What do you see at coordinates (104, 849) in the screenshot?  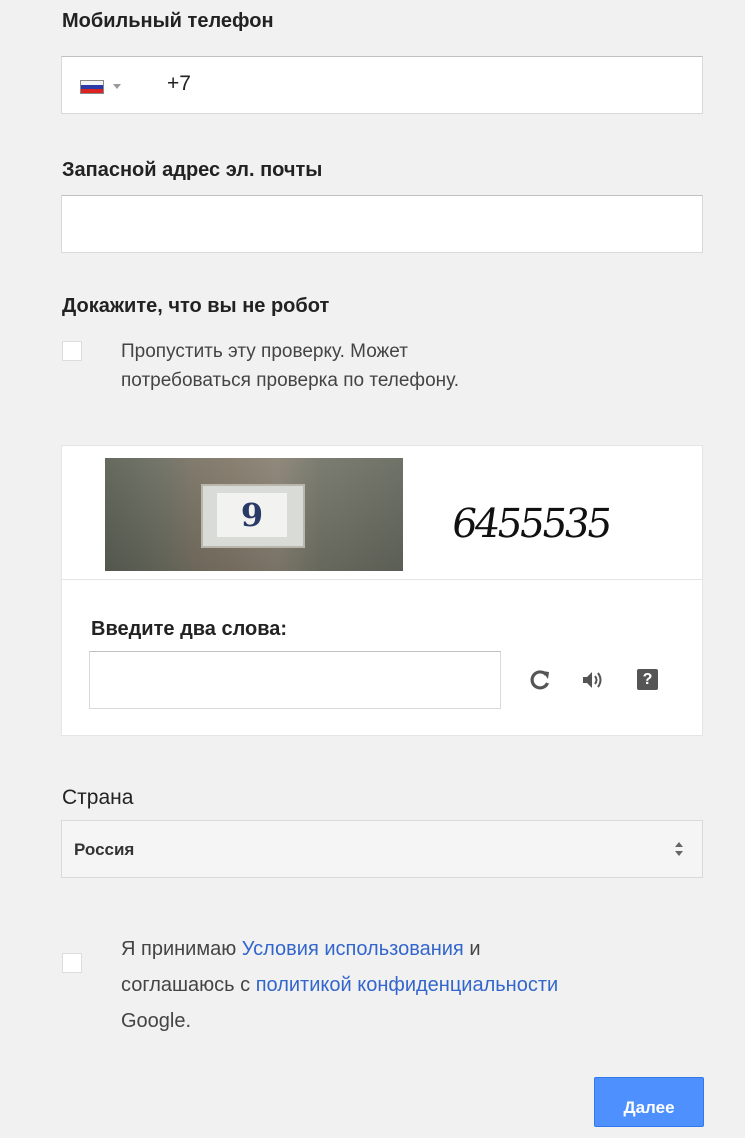 I see `country-selected-value: Россия` at bounding box center [104, 849].